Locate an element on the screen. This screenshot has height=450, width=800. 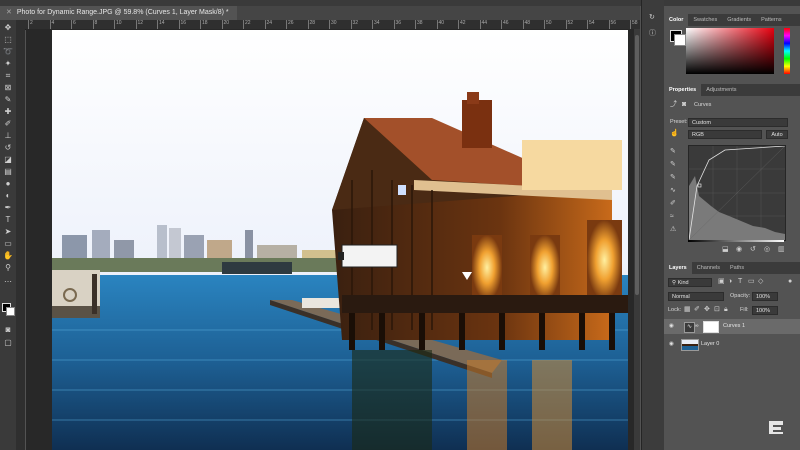
history-brush-tool-icon: ↺ is located at coordinates (8, 148).